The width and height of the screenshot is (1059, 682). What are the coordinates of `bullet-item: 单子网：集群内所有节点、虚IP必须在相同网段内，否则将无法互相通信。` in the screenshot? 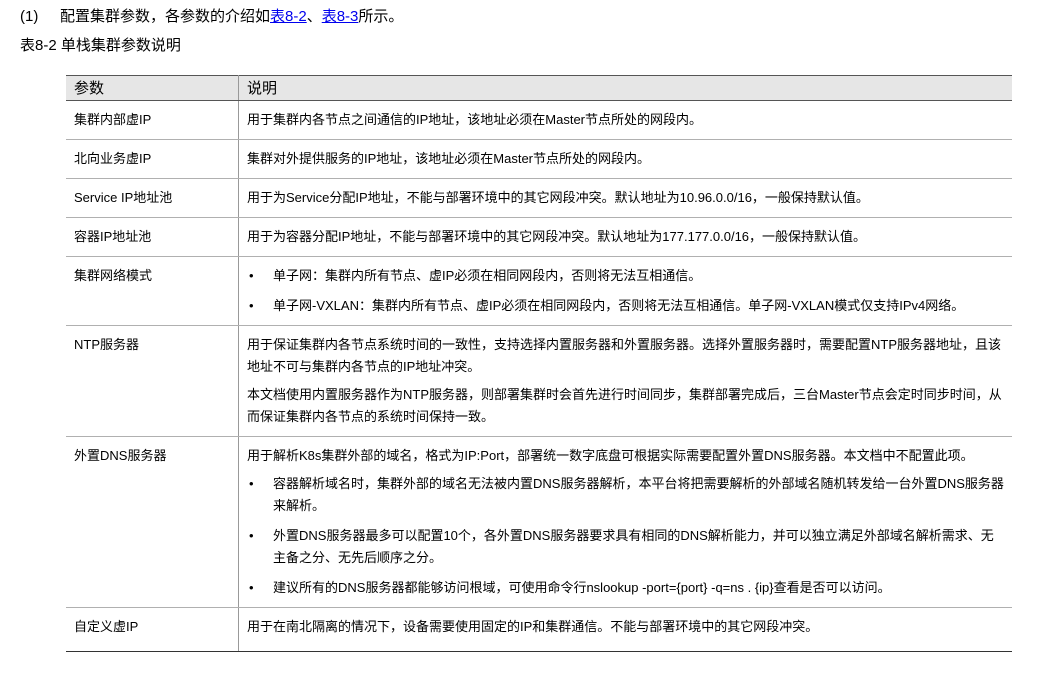 It's located at (625, 276).